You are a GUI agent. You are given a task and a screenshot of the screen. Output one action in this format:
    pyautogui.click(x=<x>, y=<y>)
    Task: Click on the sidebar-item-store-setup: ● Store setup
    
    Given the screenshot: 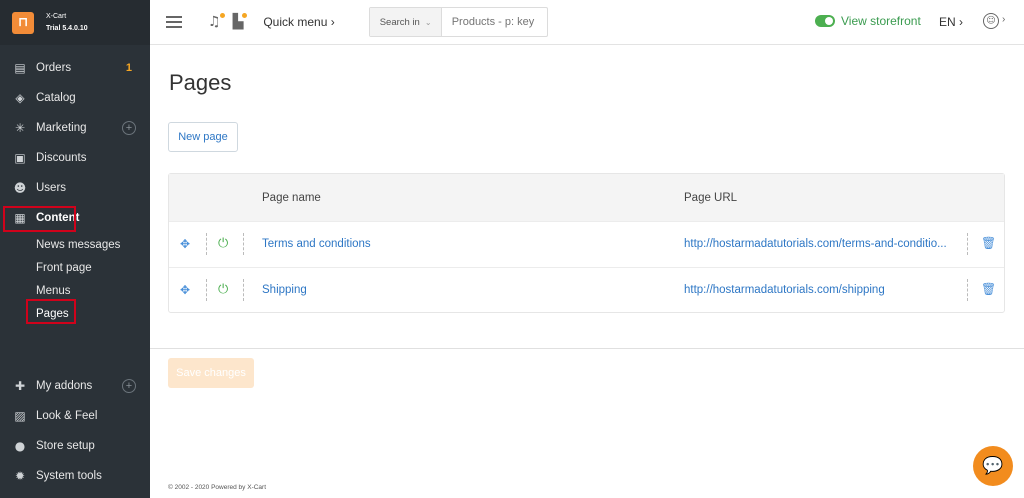 What is the action you would take?
    pyautogui.click(x=75, y=446)
    